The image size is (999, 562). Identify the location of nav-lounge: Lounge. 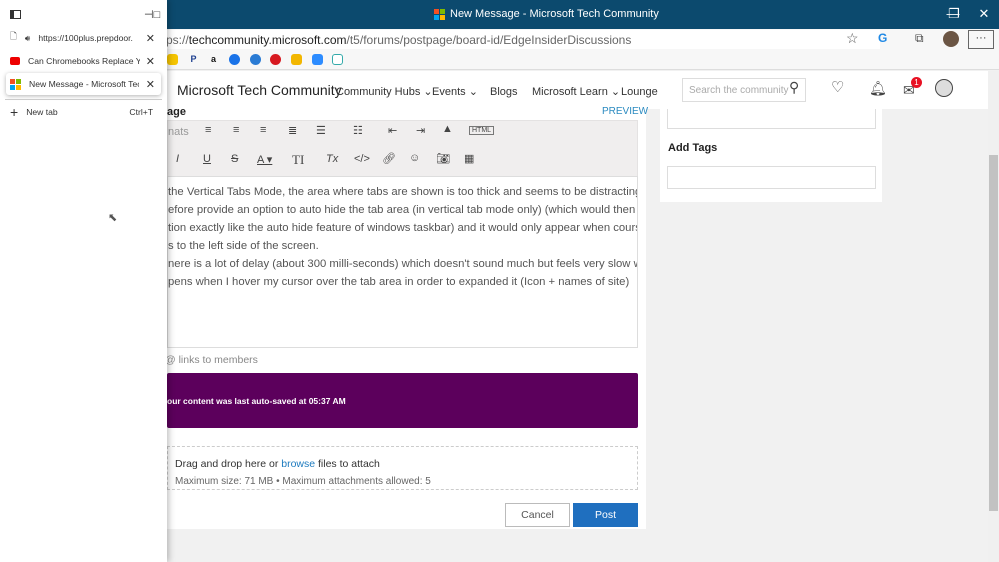
(639, 92).